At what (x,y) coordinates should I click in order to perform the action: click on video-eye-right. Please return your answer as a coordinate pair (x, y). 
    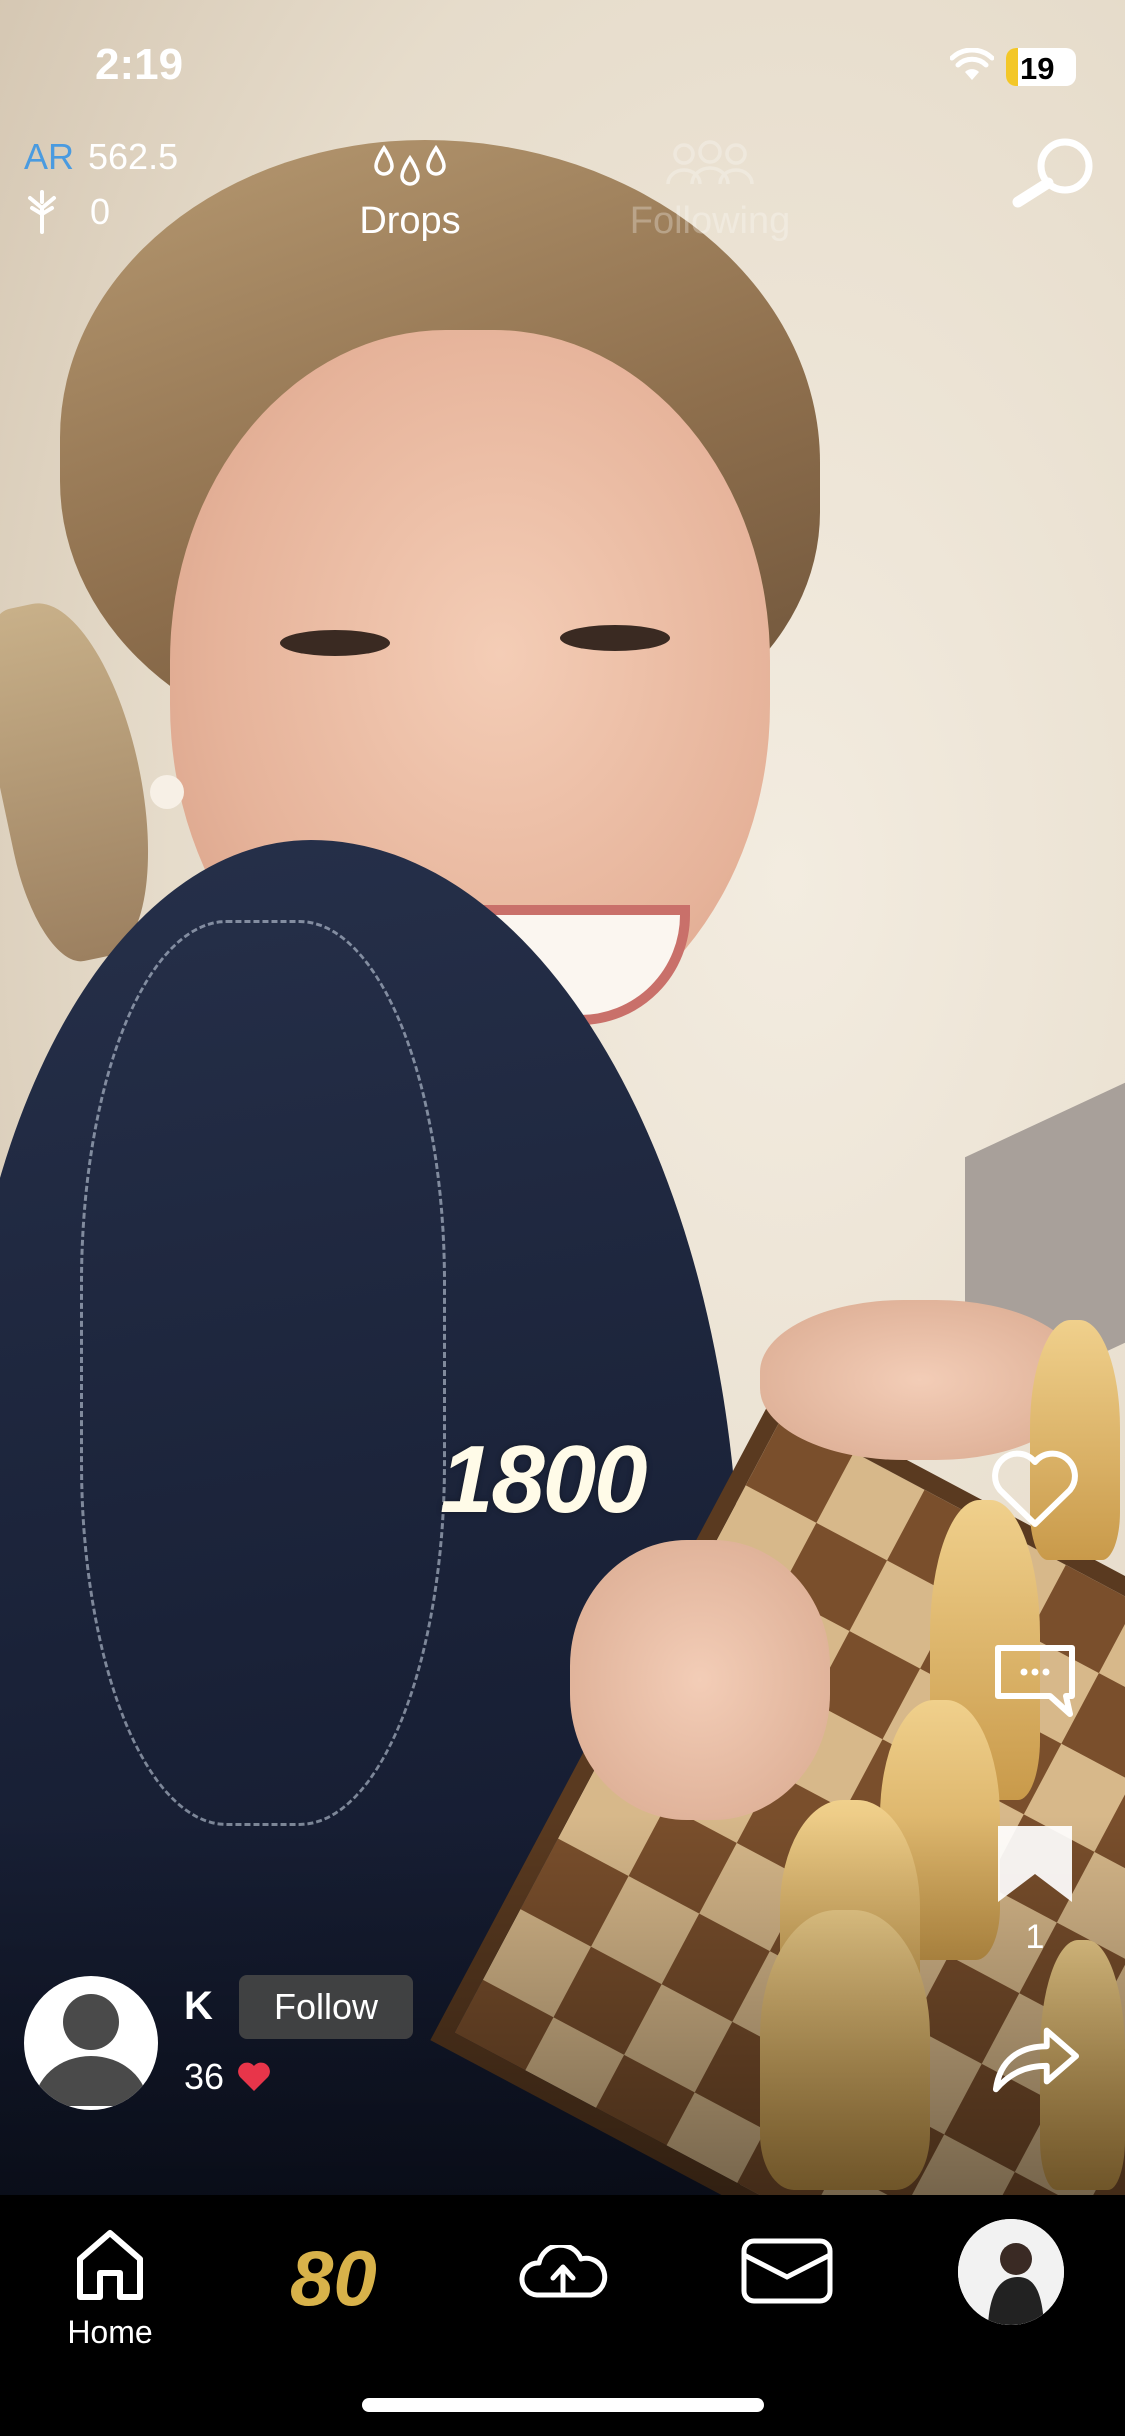
    Looking at the image, I should click on (615, 638).